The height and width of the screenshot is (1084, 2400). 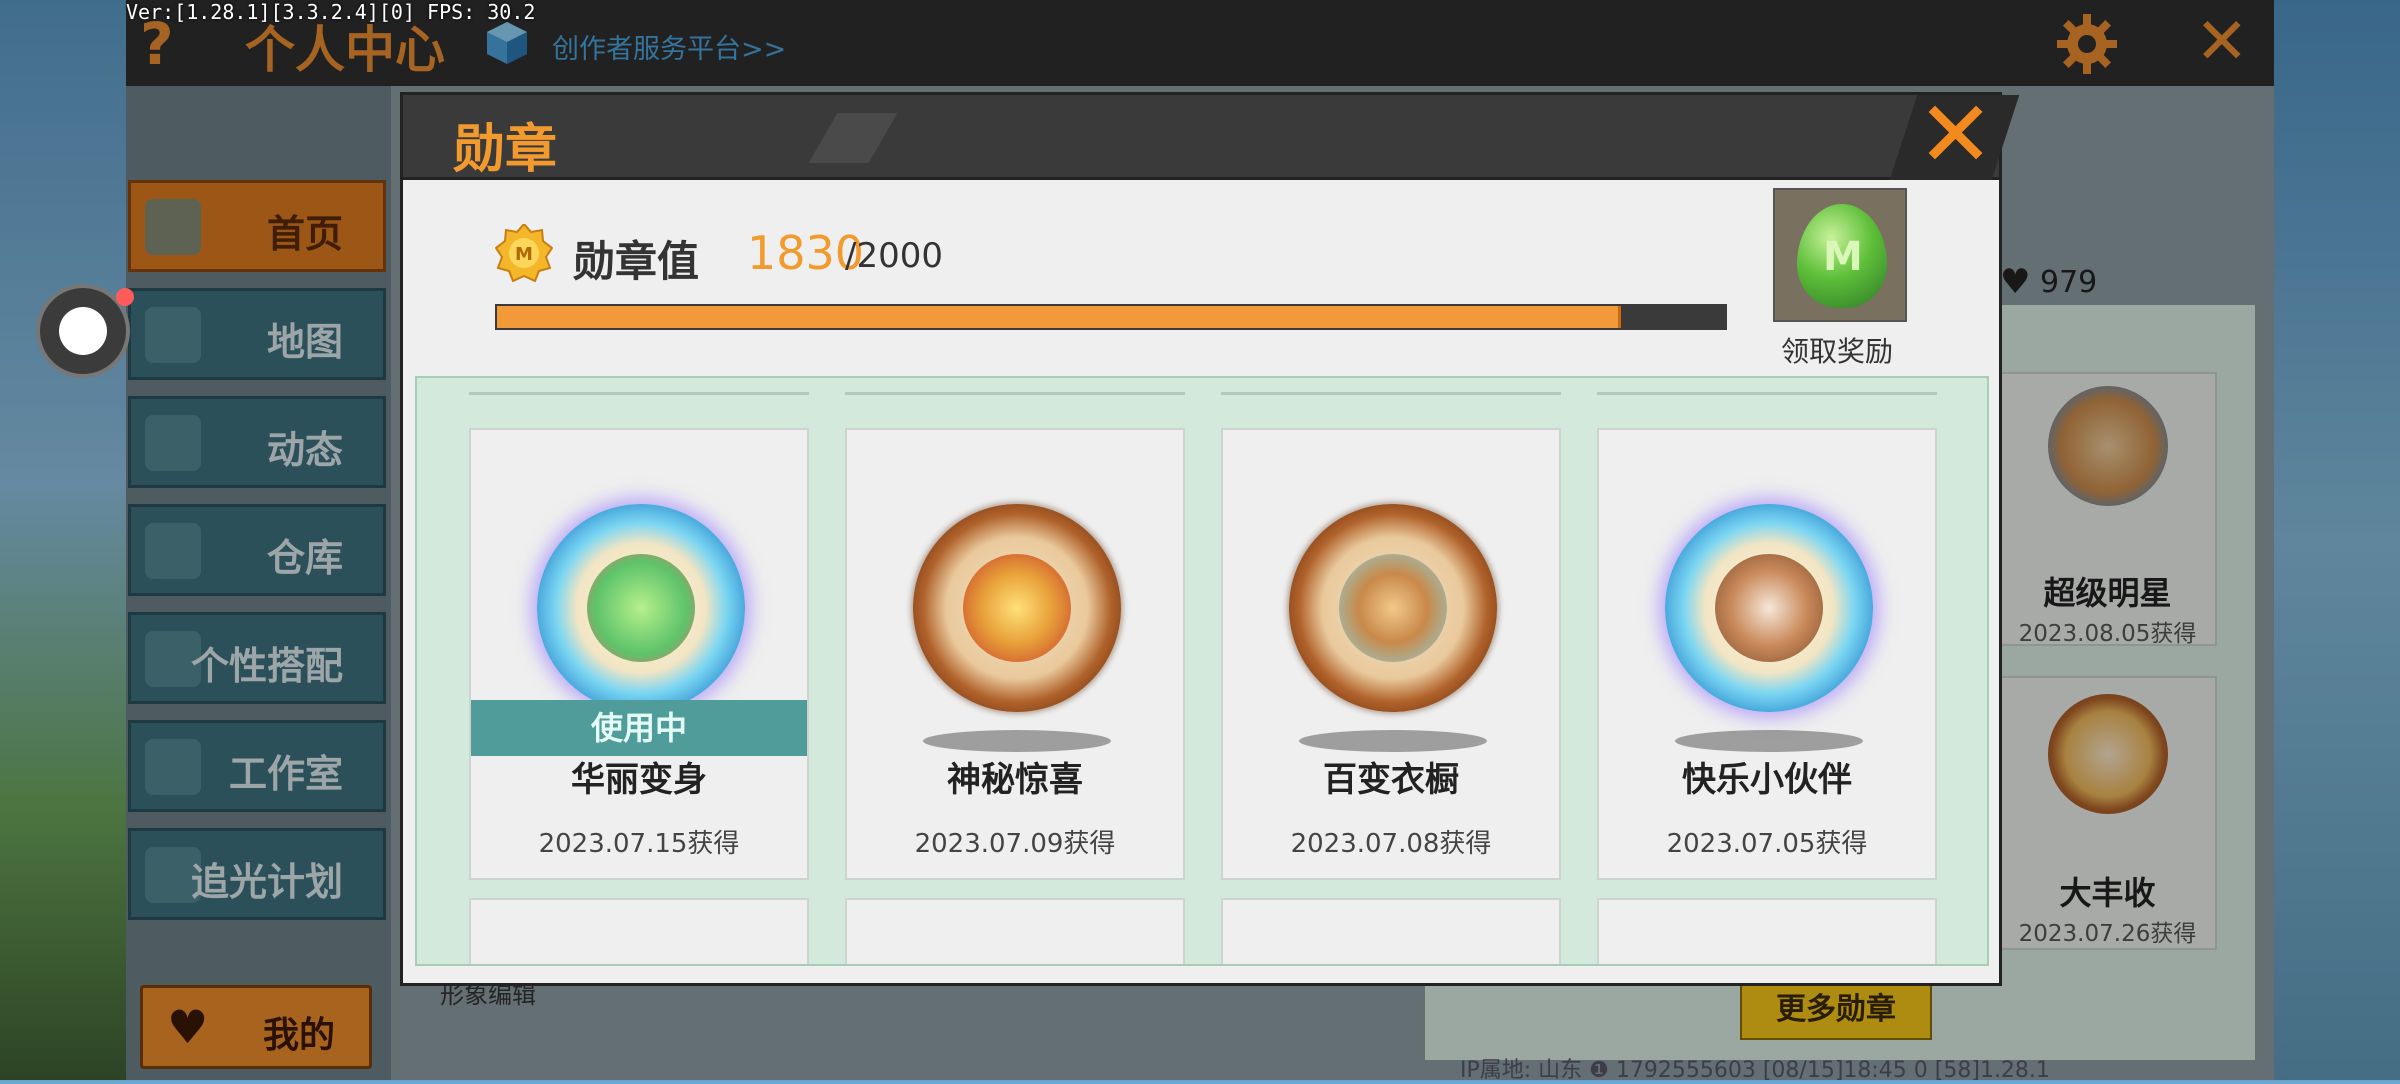 What do you see at coordinates (1059, 317) in the screenshot?
I see `medal-progress-fill` at bounding box center [1059, 317].